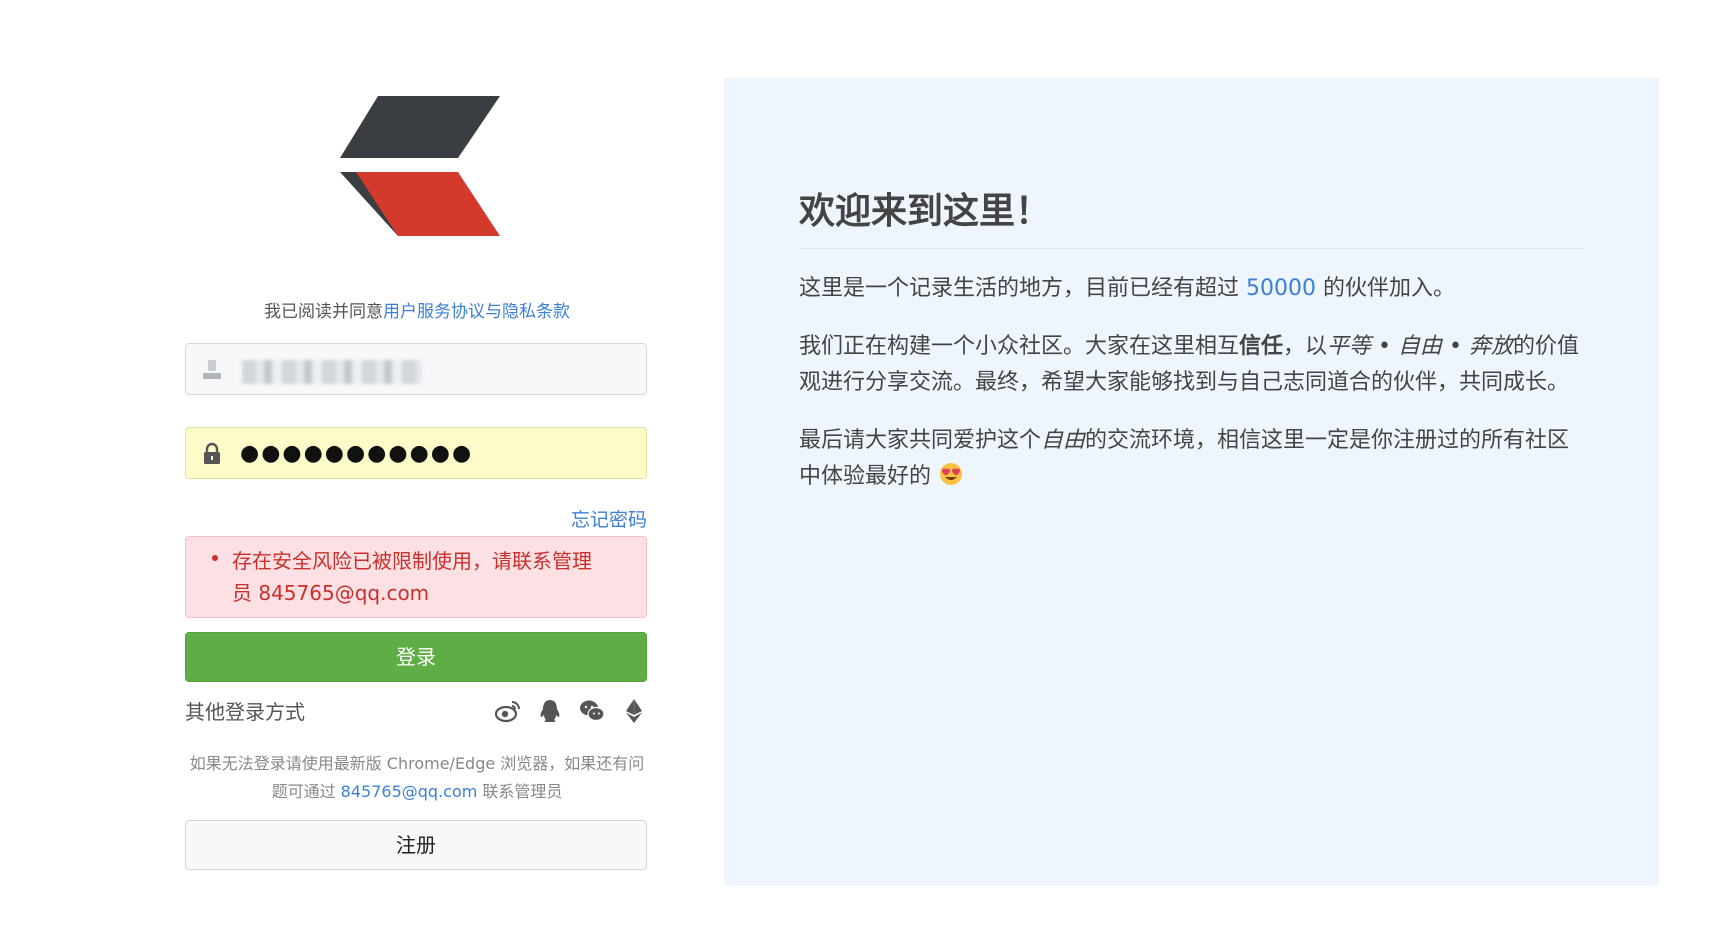  What do you see at coordinates (323, 312) in the screenshot?
I see `agreement-prefix: 我已阅读并同意` at bounding box center [323, 312].